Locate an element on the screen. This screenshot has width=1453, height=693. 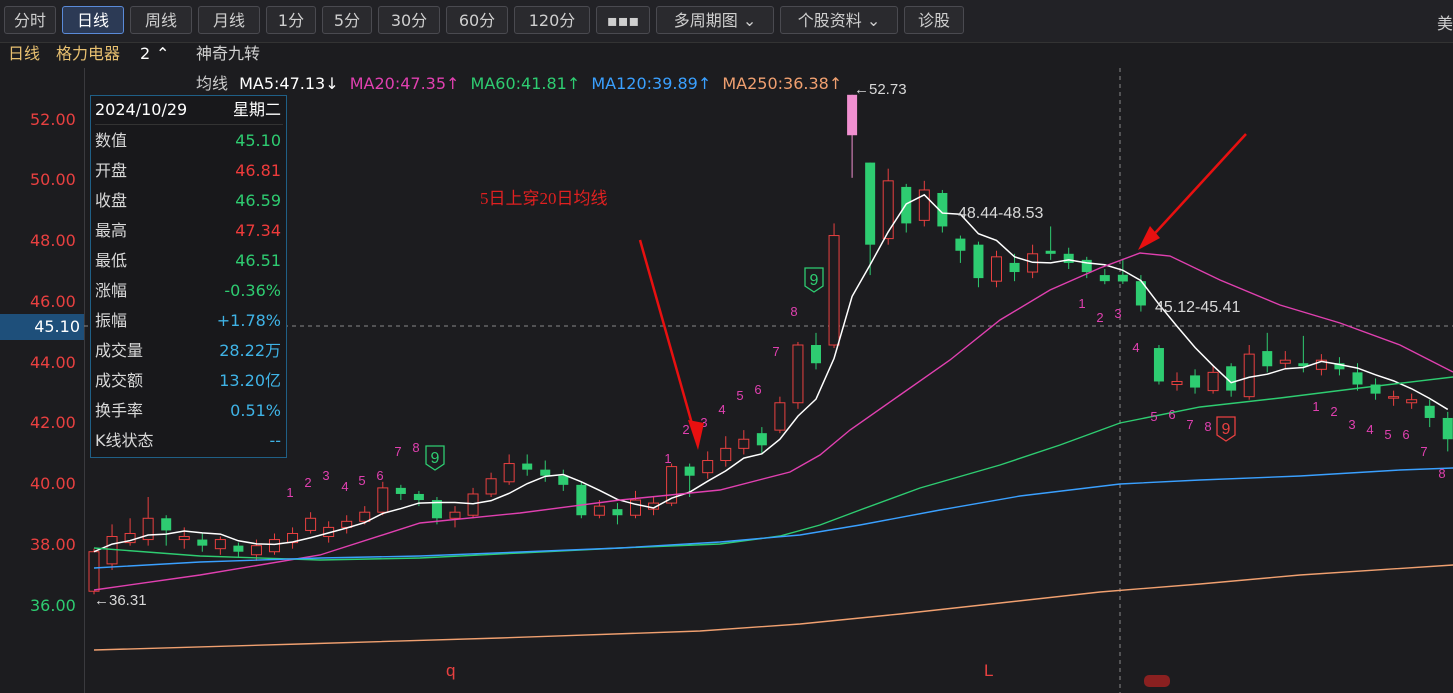
annotation-arrow-head is located at coordinates (696, 435).